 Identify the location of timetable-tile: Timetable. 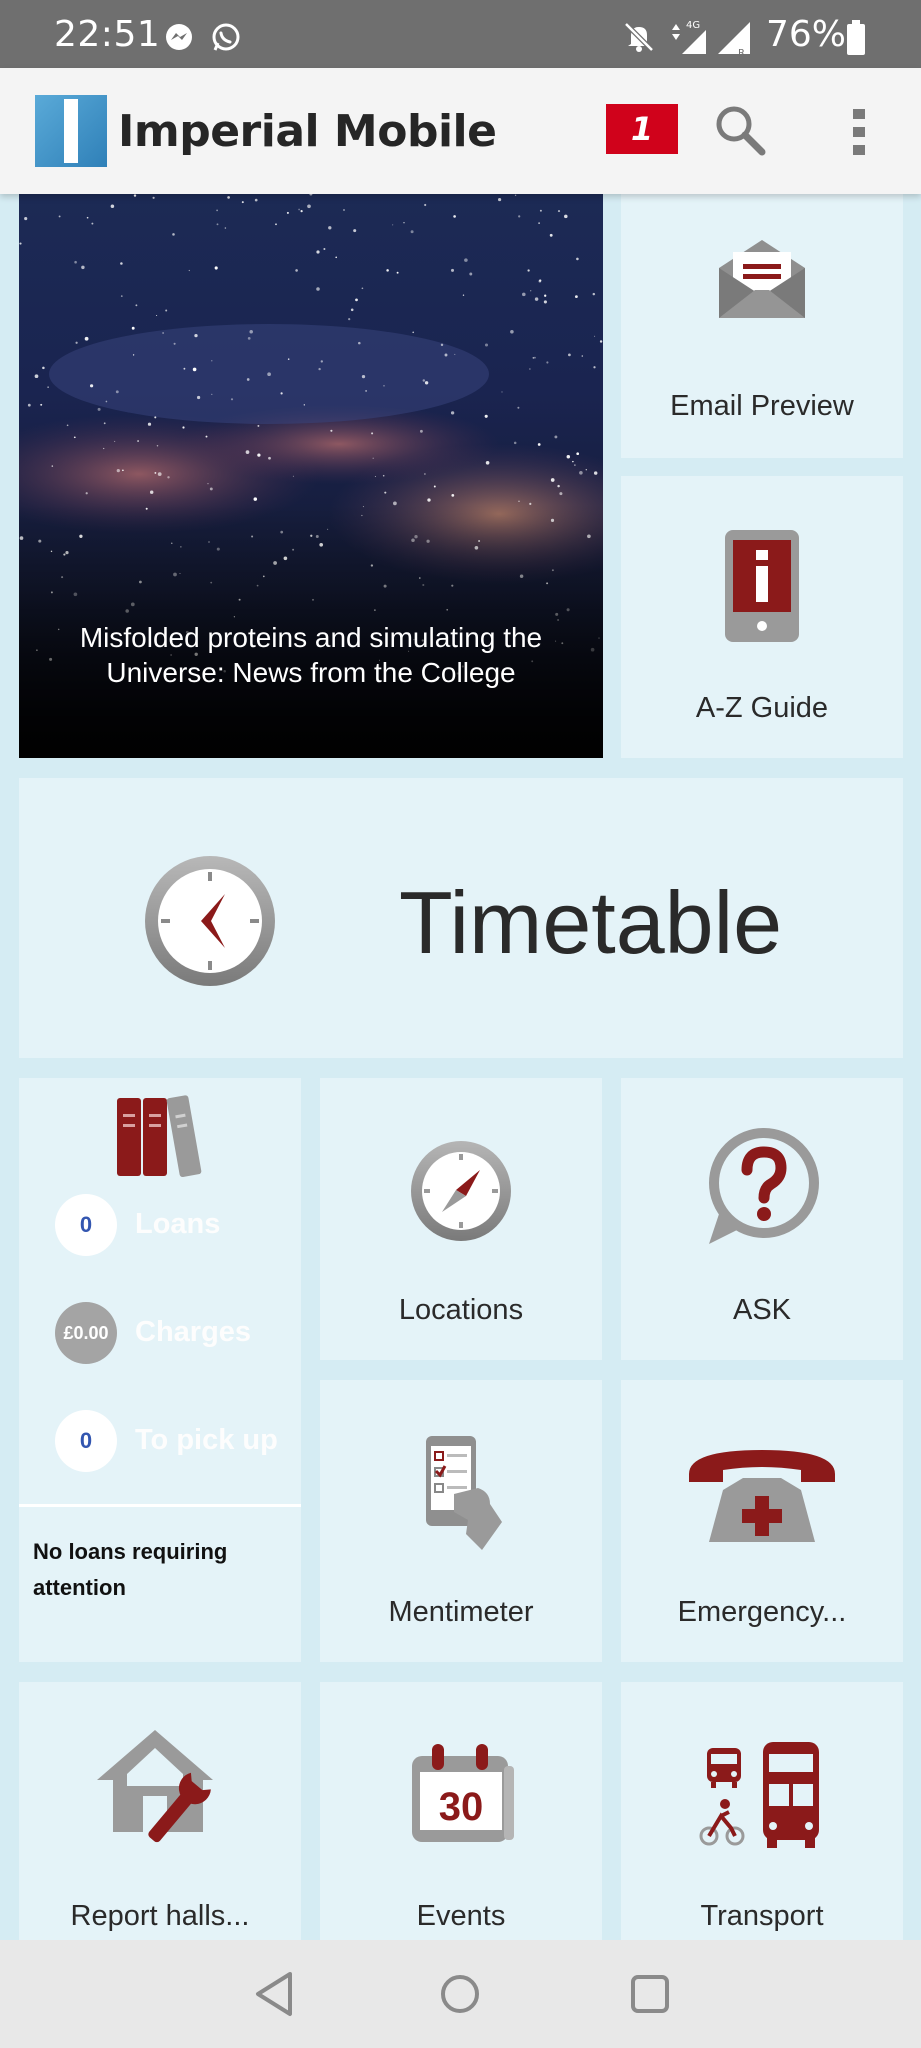
(461, 918).